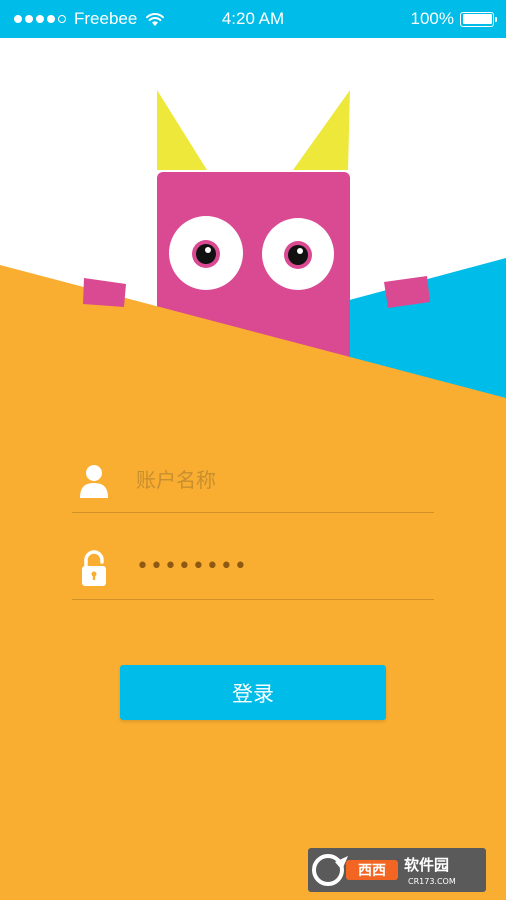  What do you see at coordinates (253, 19) in the screenshot?
I see `status-bar: Freebee 4:20 AM 100%` at bounding box center [253, 19].